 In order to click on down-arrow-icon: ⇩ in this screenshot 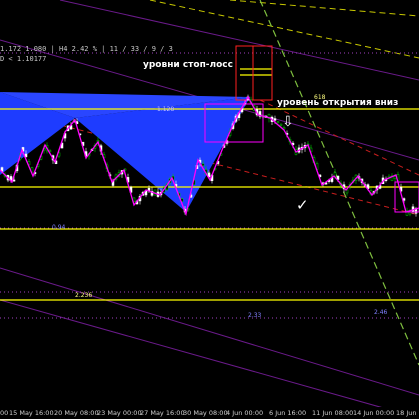, I will do `click(288, 122)`.